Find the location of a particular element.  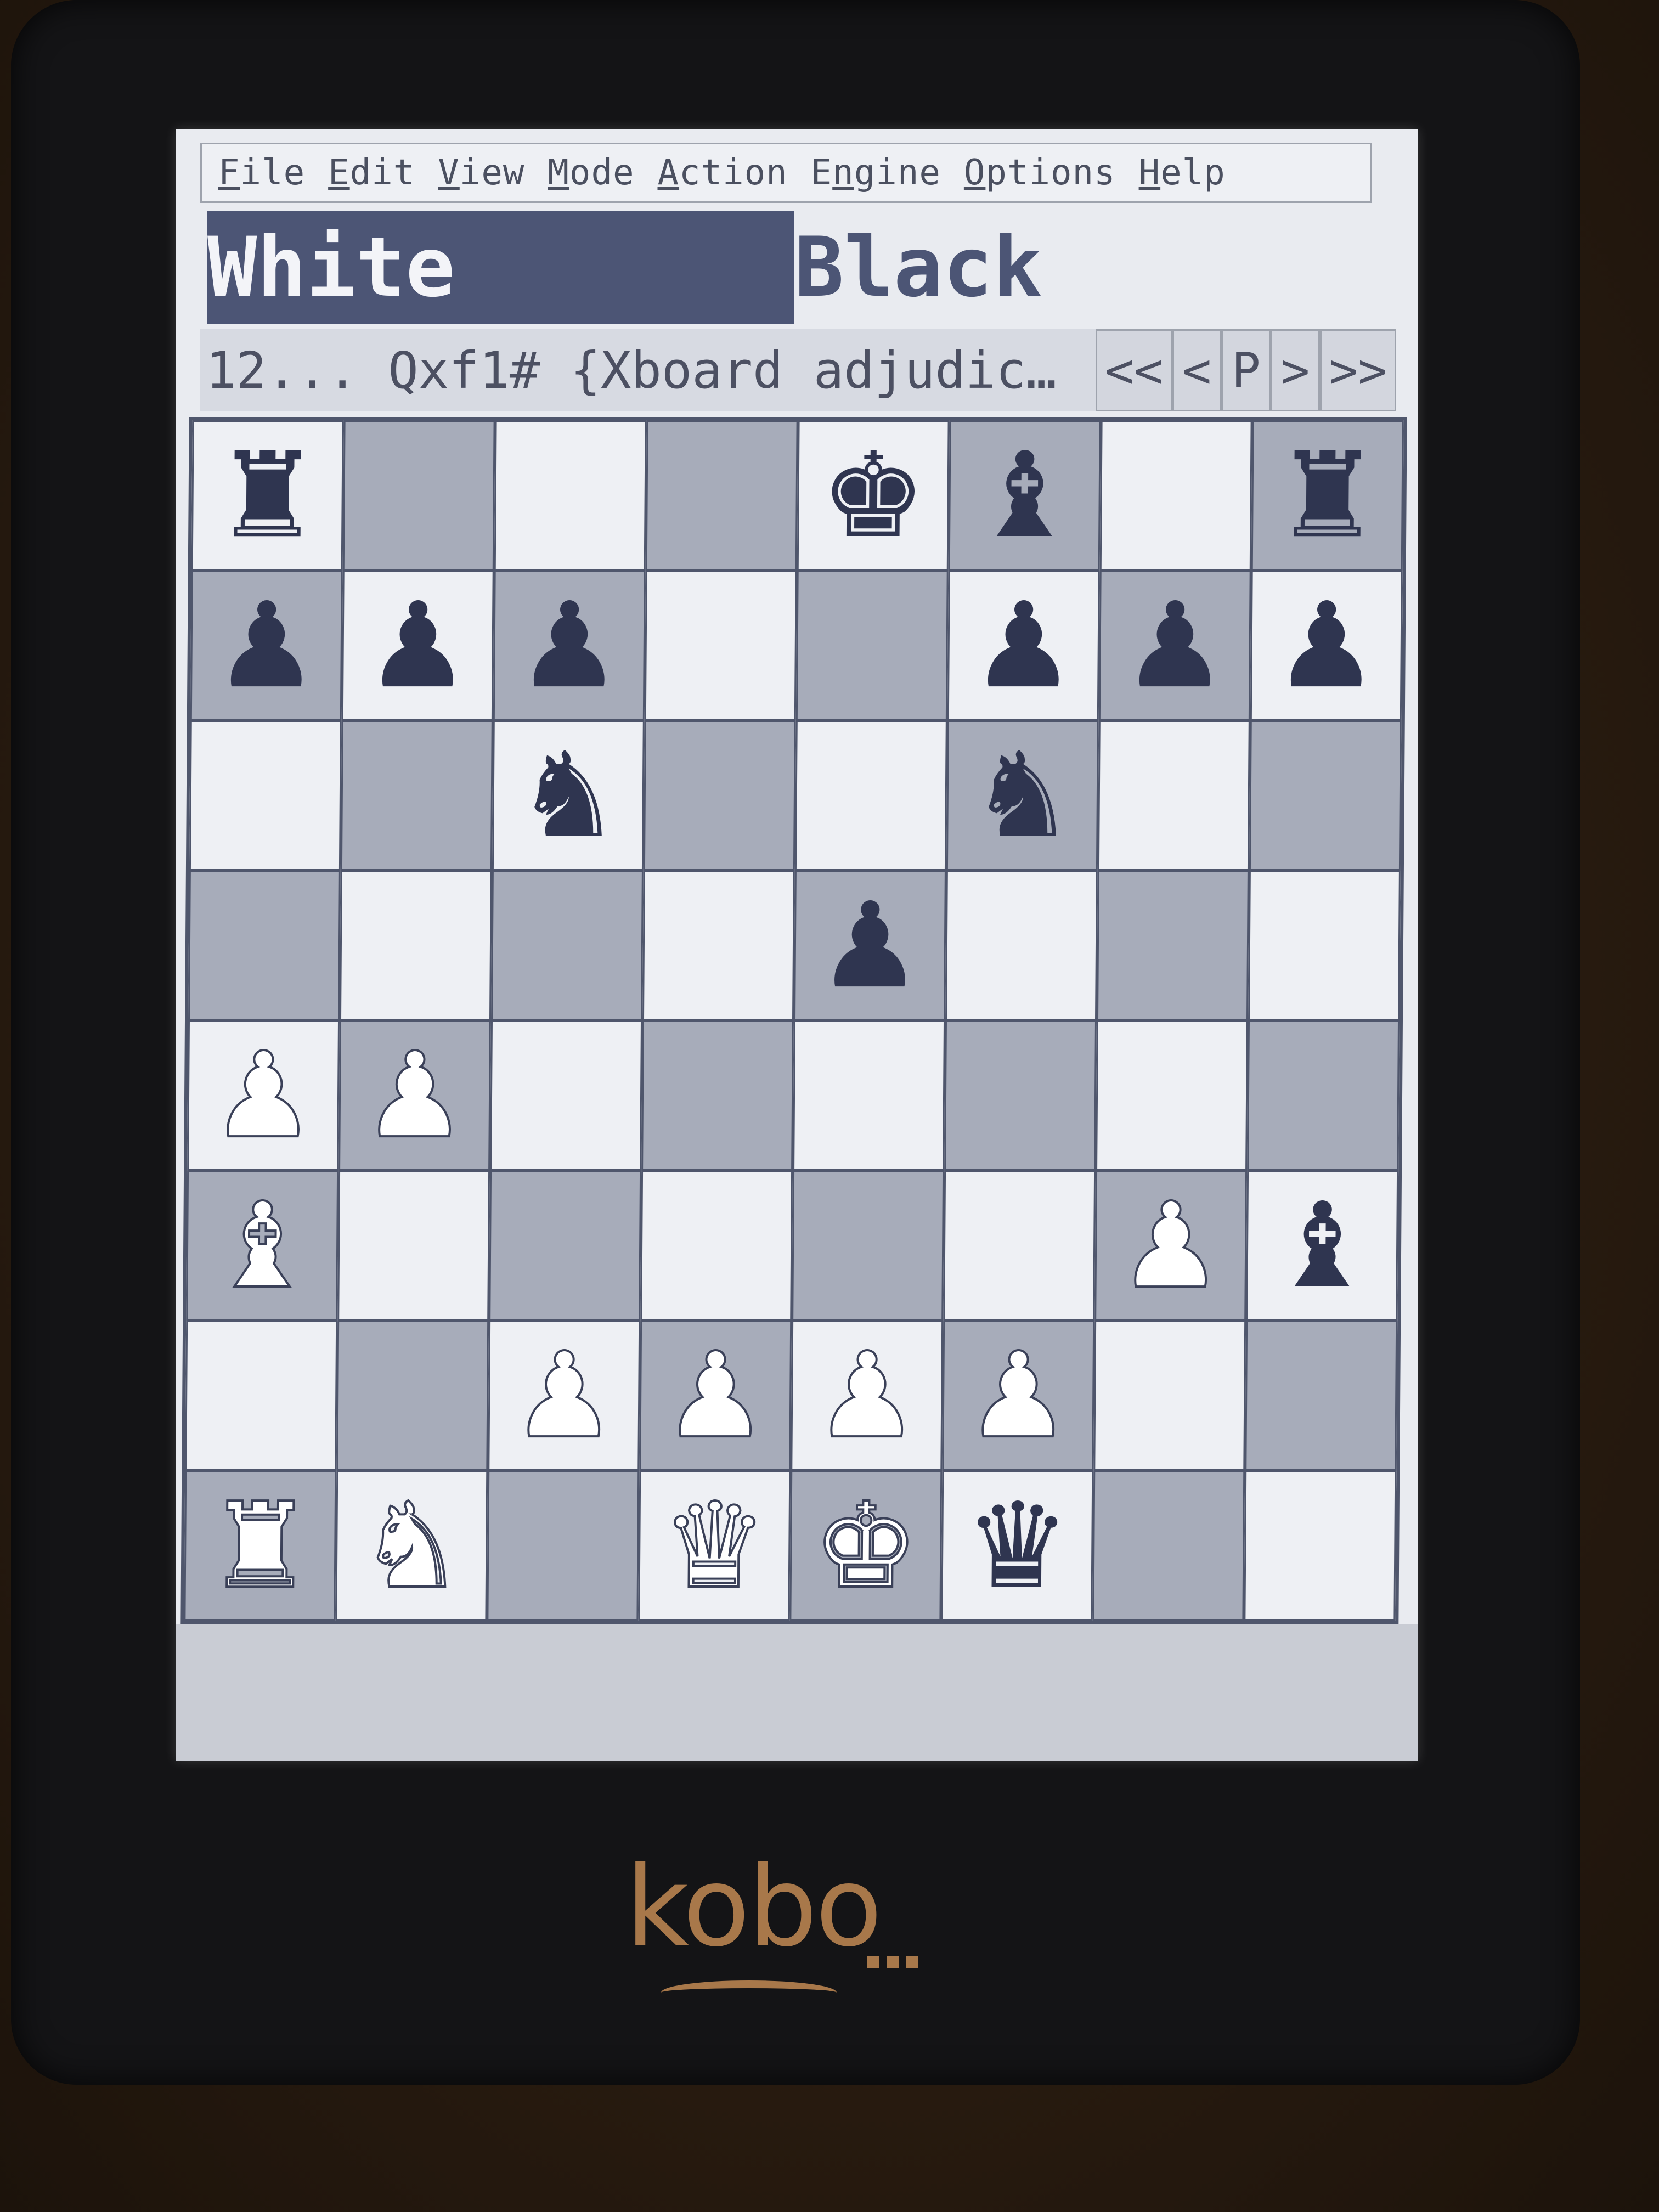

menu-help: Help is located at coordinates (1183, 173).